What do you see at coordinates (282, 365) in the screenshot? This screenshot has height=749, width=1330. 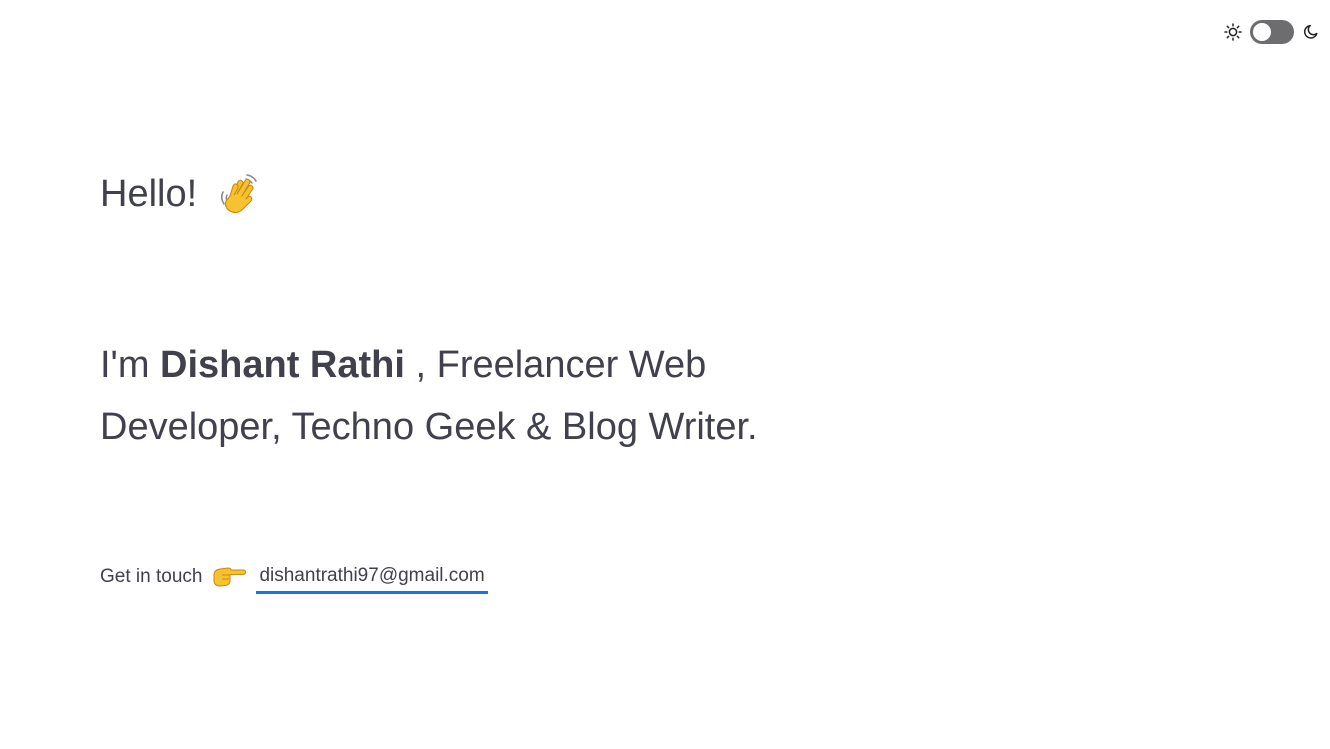 I see `author-name: Dishant Rathi` at bounding box center [282, 365].